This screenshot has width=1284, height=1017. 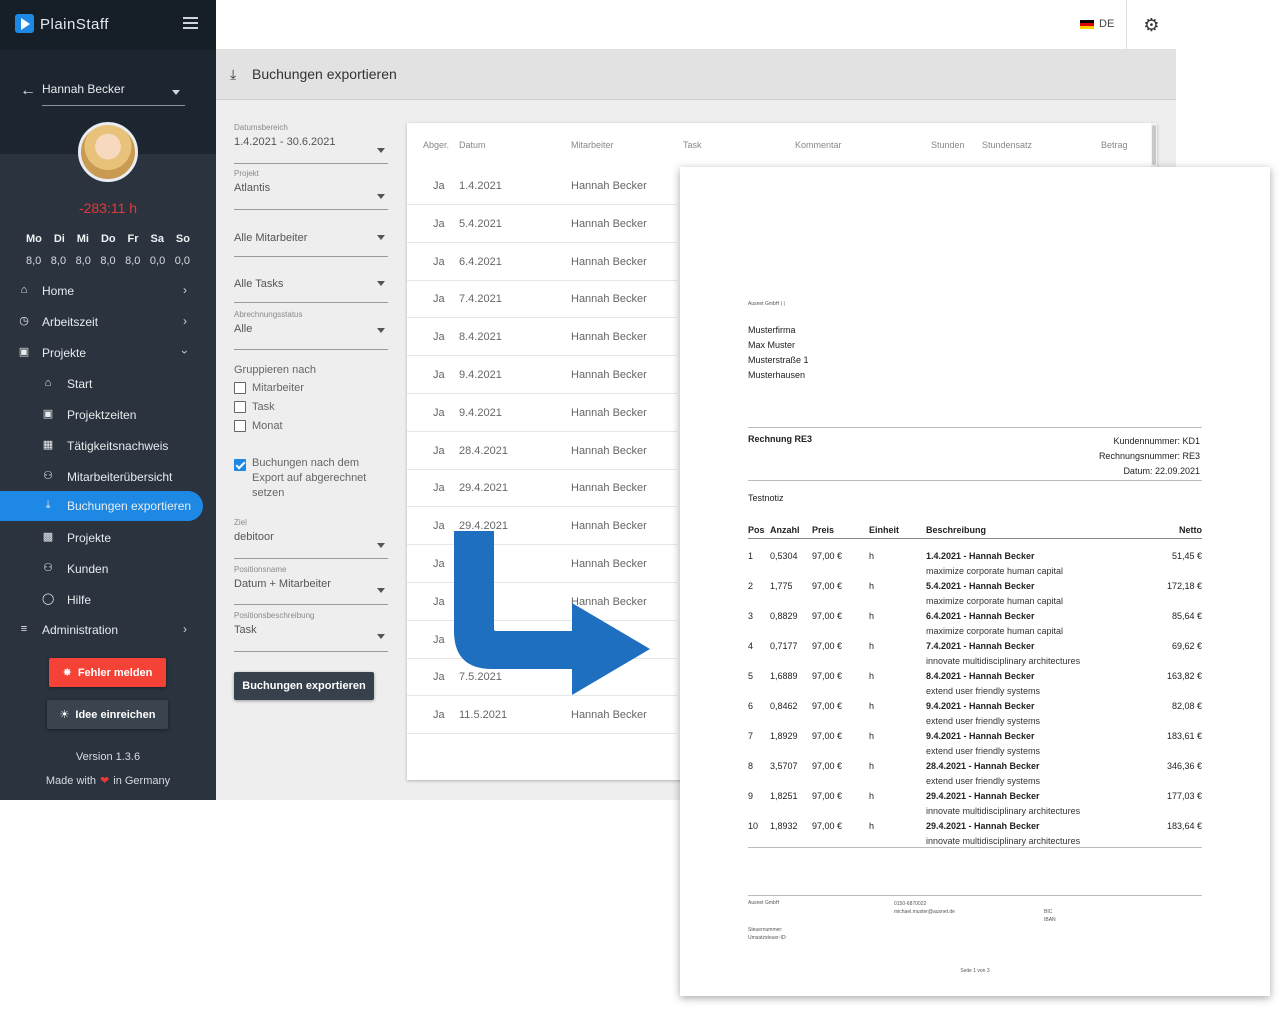 What do you see at coordinates (190, 23) in the screenshot?
I see `hamburger-menu-icon` at bounding box center [190, 23].